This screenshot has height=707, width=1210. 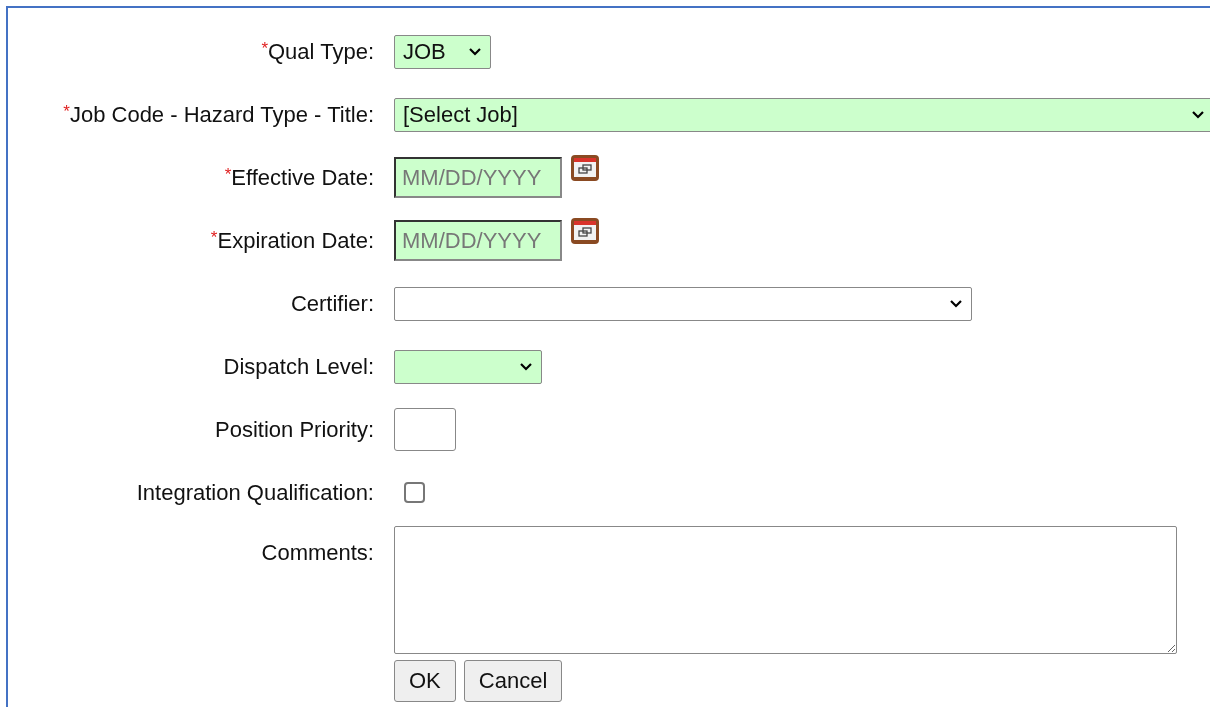 What do you see at coordinates (299, 177) in the screenshot?
I see `field-label: *Effective Date:` at bounding box center [299, 177].